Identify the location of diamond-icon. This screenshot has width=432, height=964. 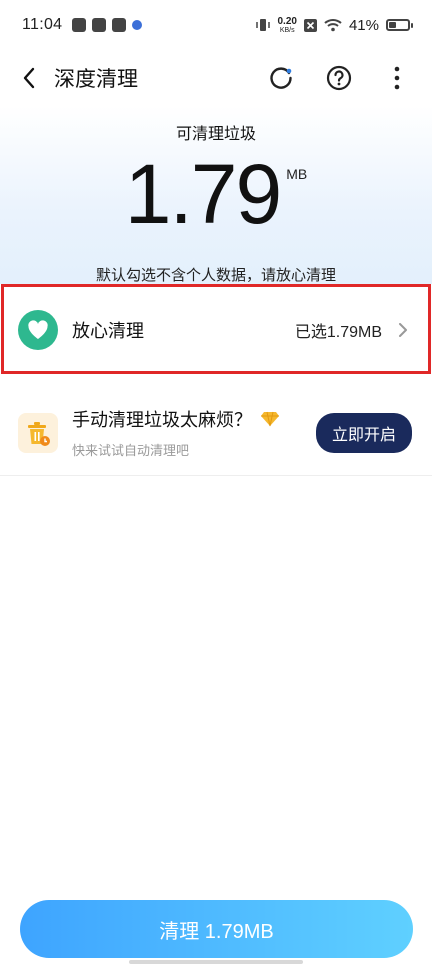
(270, 419).